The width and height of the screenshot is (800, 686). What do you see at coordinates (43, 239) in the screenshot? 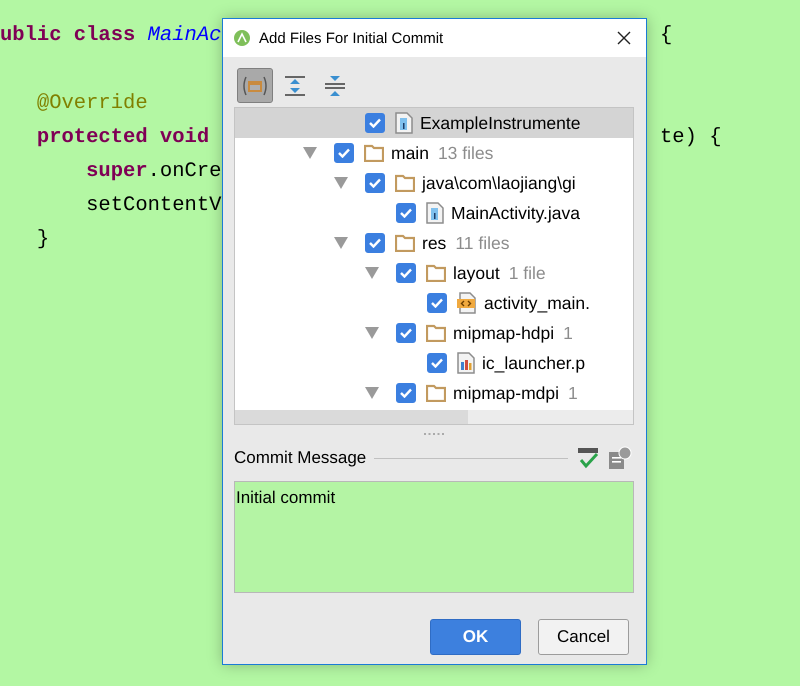
I see `code-token: }` at bounding box center [43, 239].